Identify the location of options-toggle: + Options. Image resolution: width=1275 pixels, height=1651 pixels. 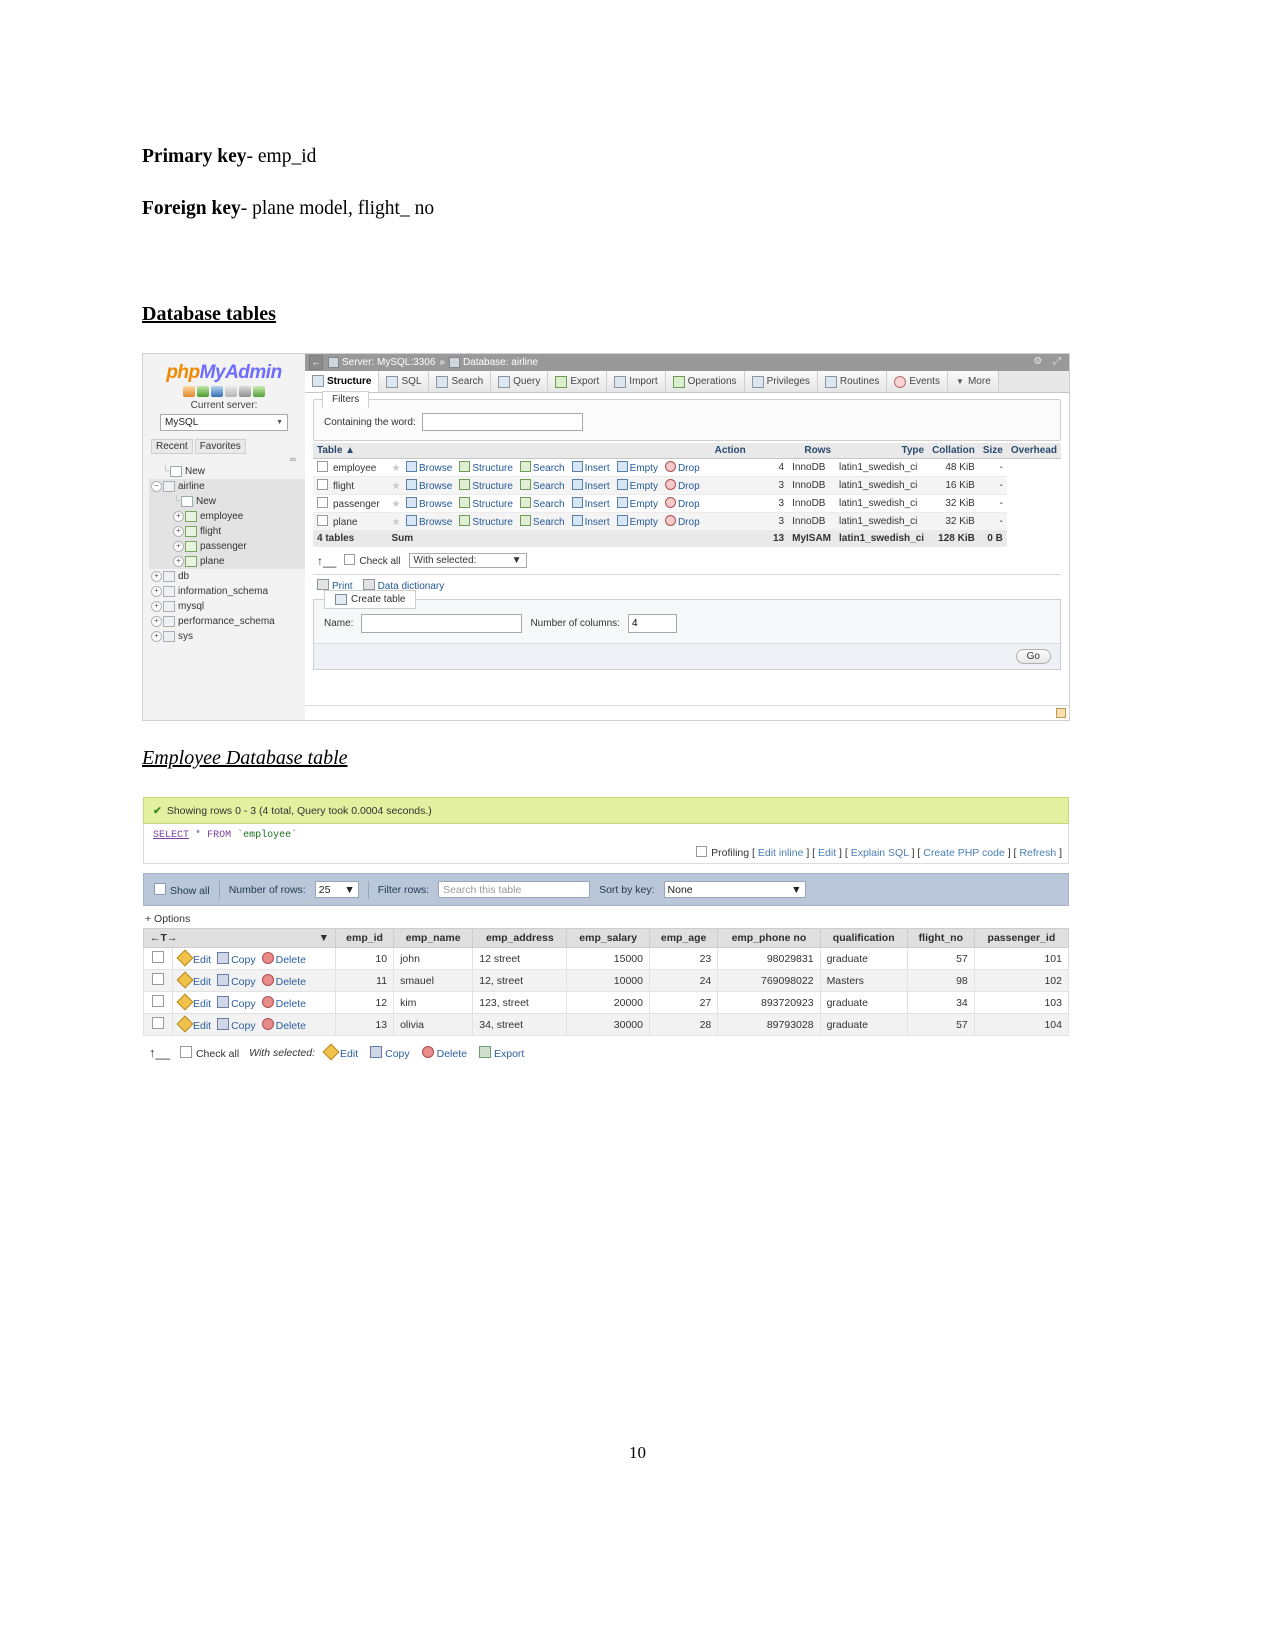
(606, 919).